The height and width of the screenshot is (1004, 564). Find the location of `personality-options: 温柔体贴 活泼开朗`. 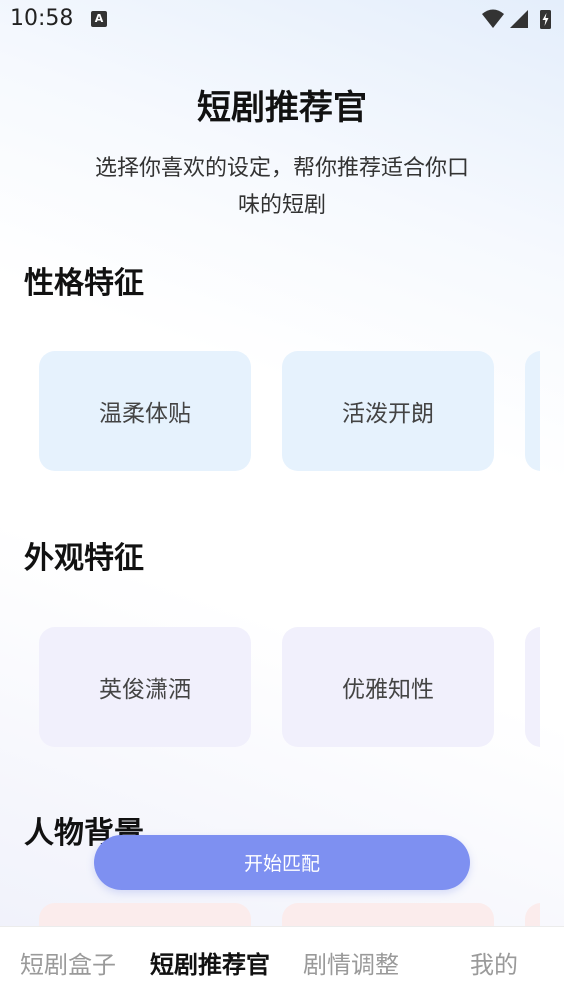

personality-options: 温柔体贴 活泼开朗 is located at coordinates (270, 412).